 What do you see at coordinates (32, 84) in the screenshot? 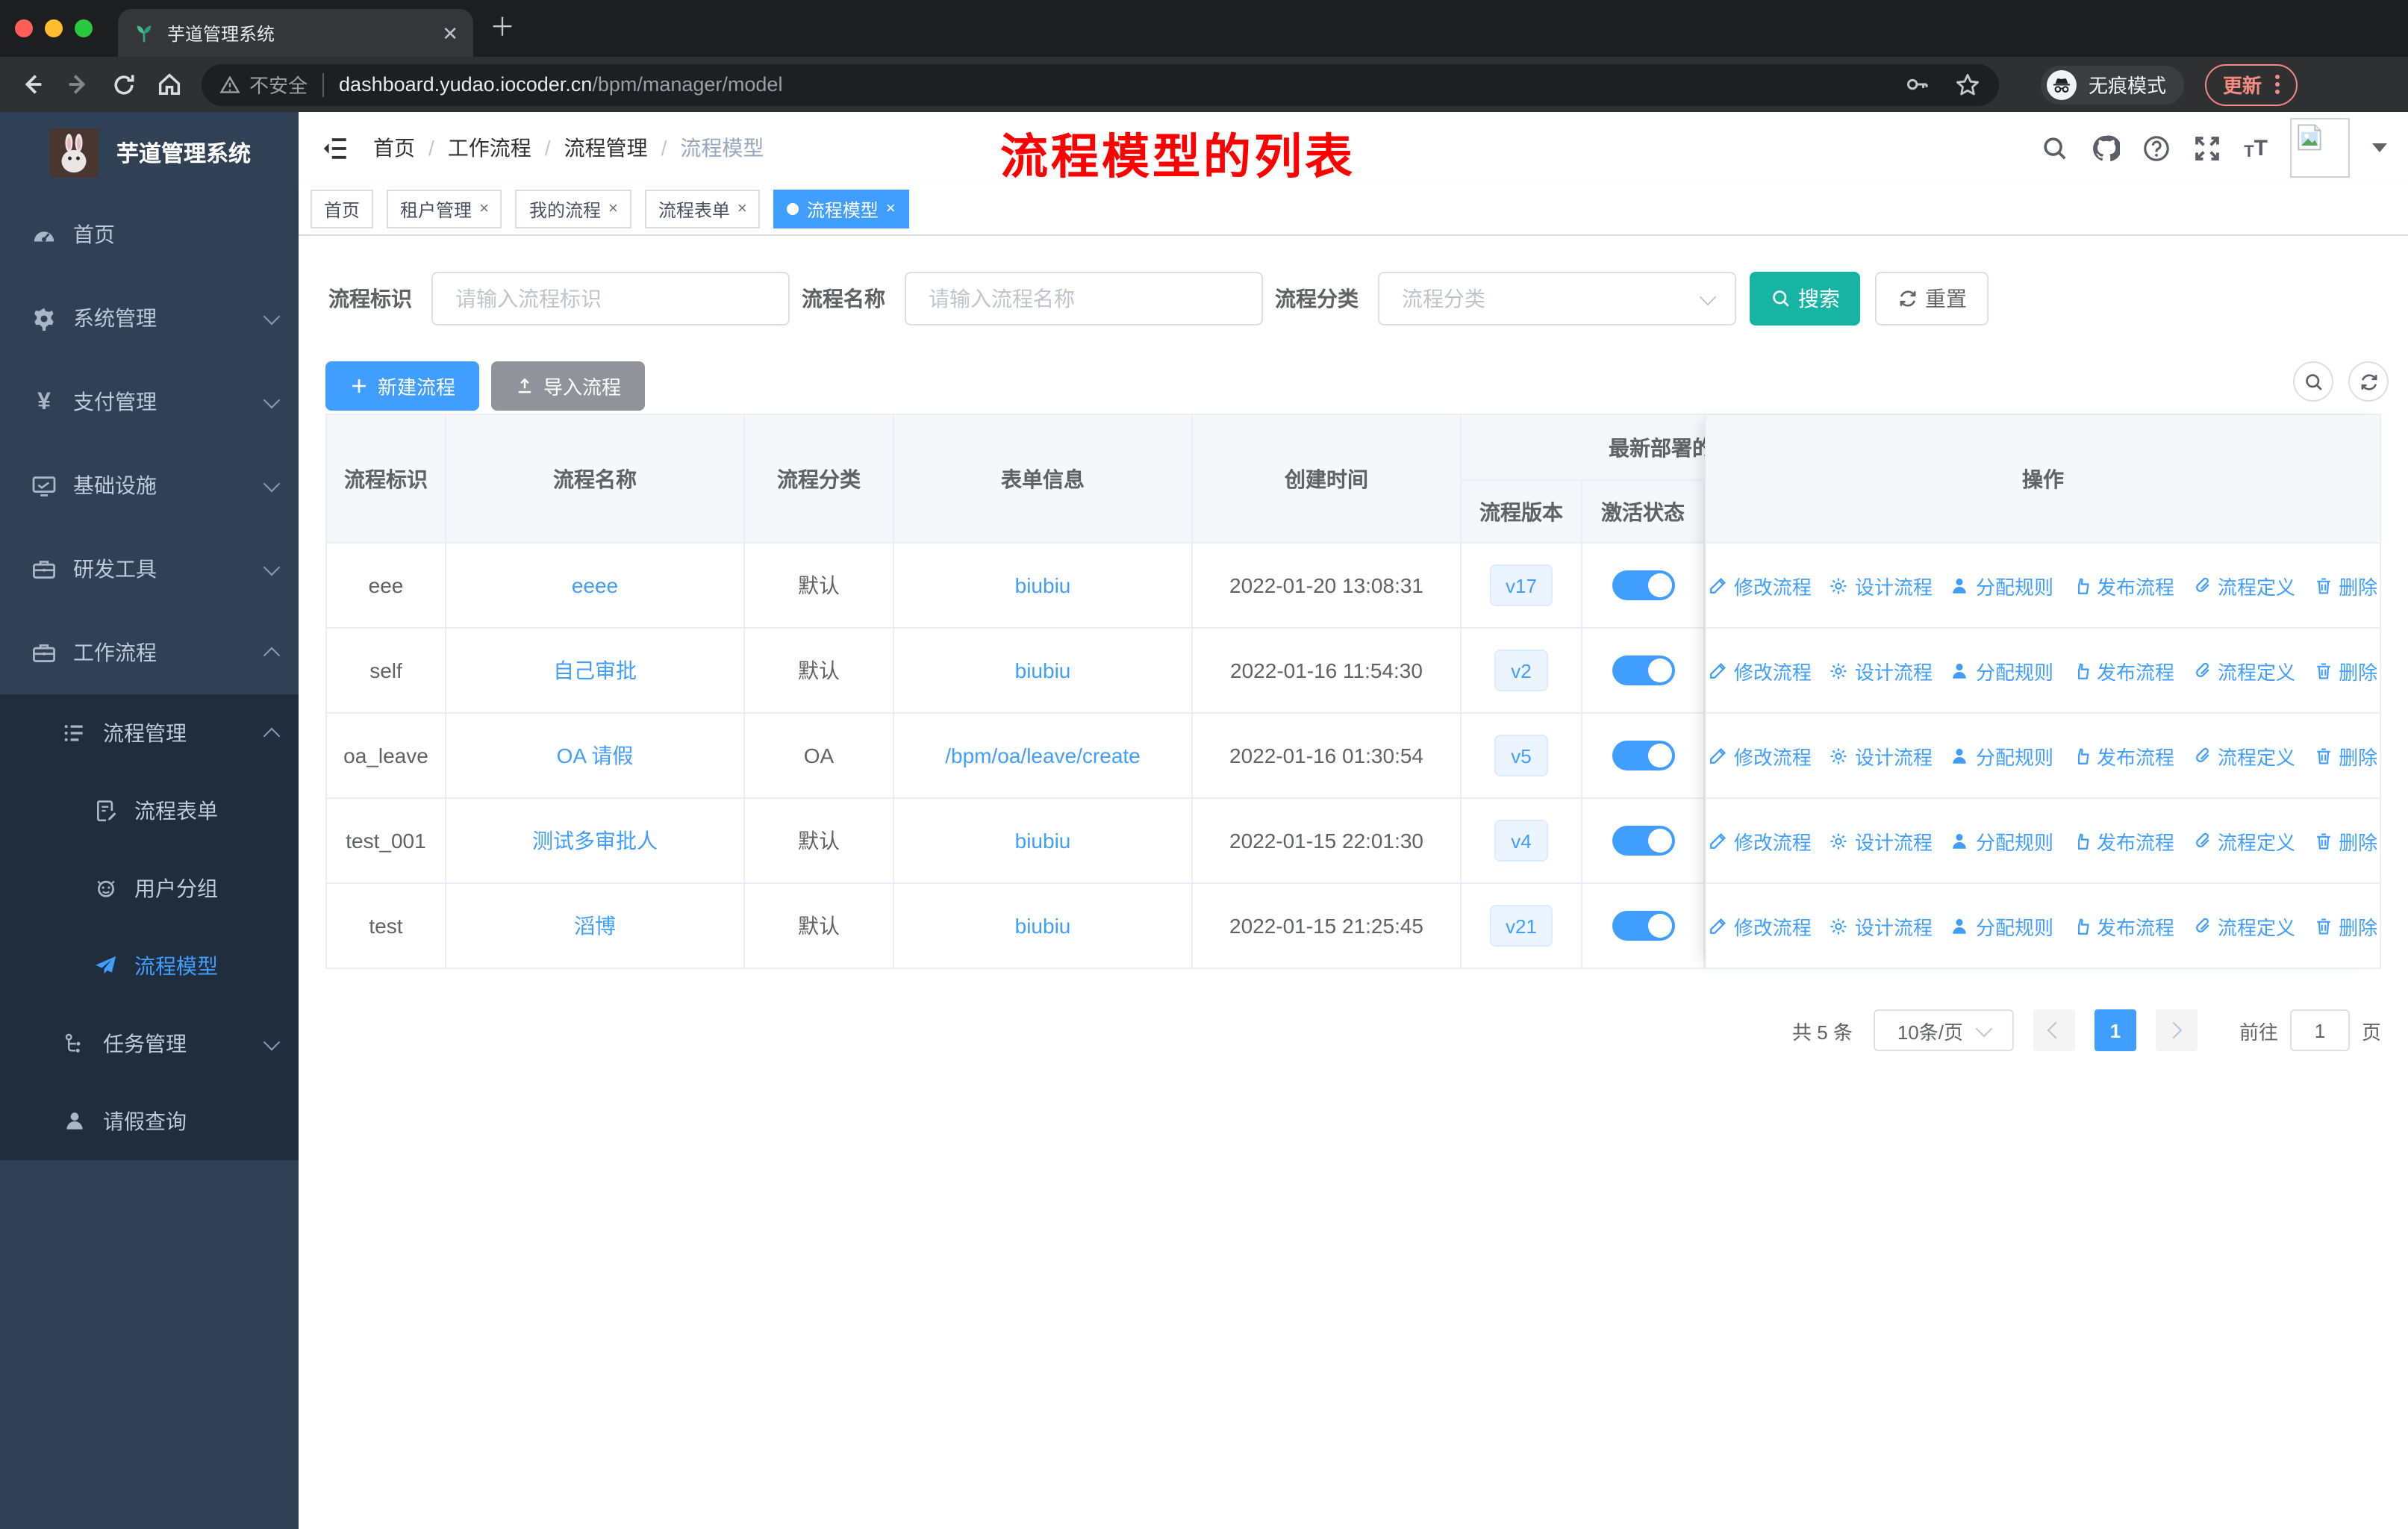
I see `back-icon` at bounding box center [32, 84].